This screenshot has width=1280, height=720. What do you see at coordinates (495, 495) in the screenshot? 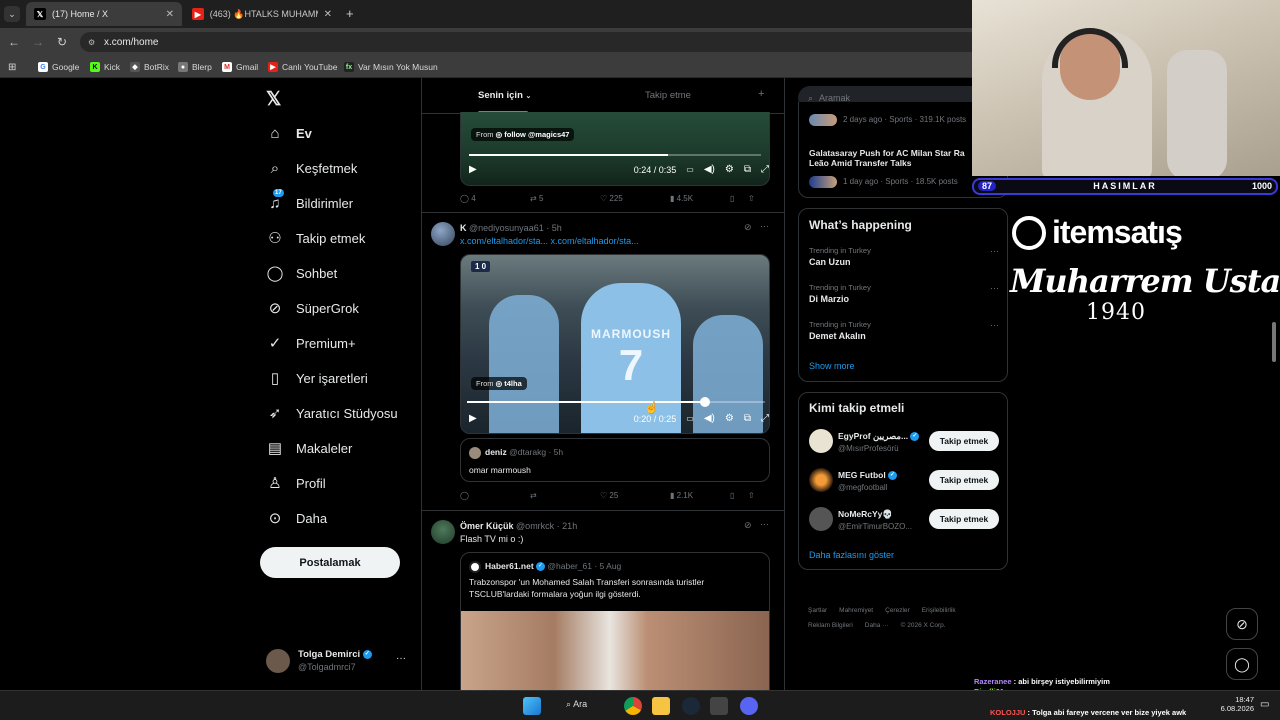
I see `reply-action: ◯` at bounding box center [495, 495].